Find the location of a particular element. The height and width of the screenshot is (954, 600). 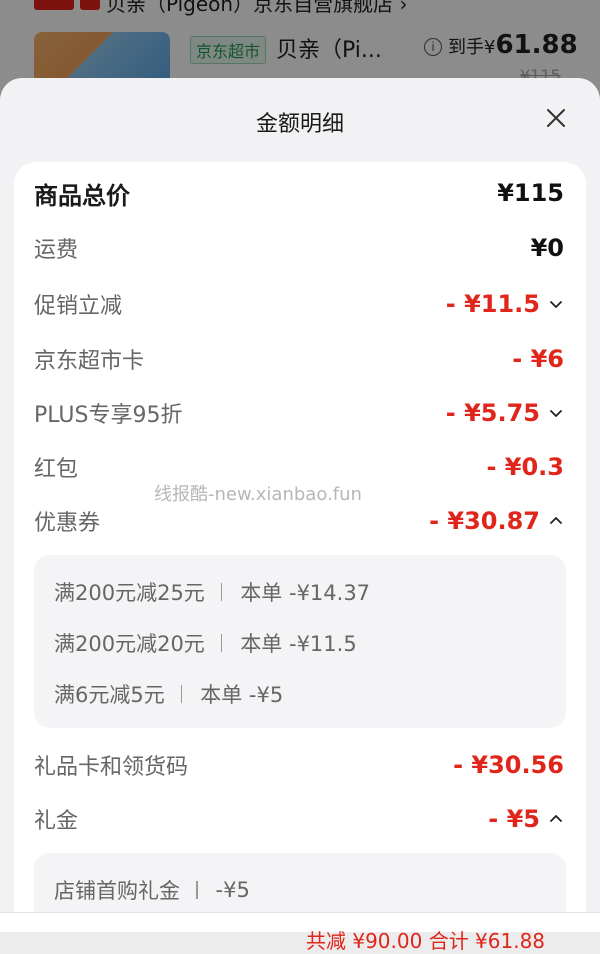

plus-label: PLUS专享95折 is located at coordinates (108, 415).